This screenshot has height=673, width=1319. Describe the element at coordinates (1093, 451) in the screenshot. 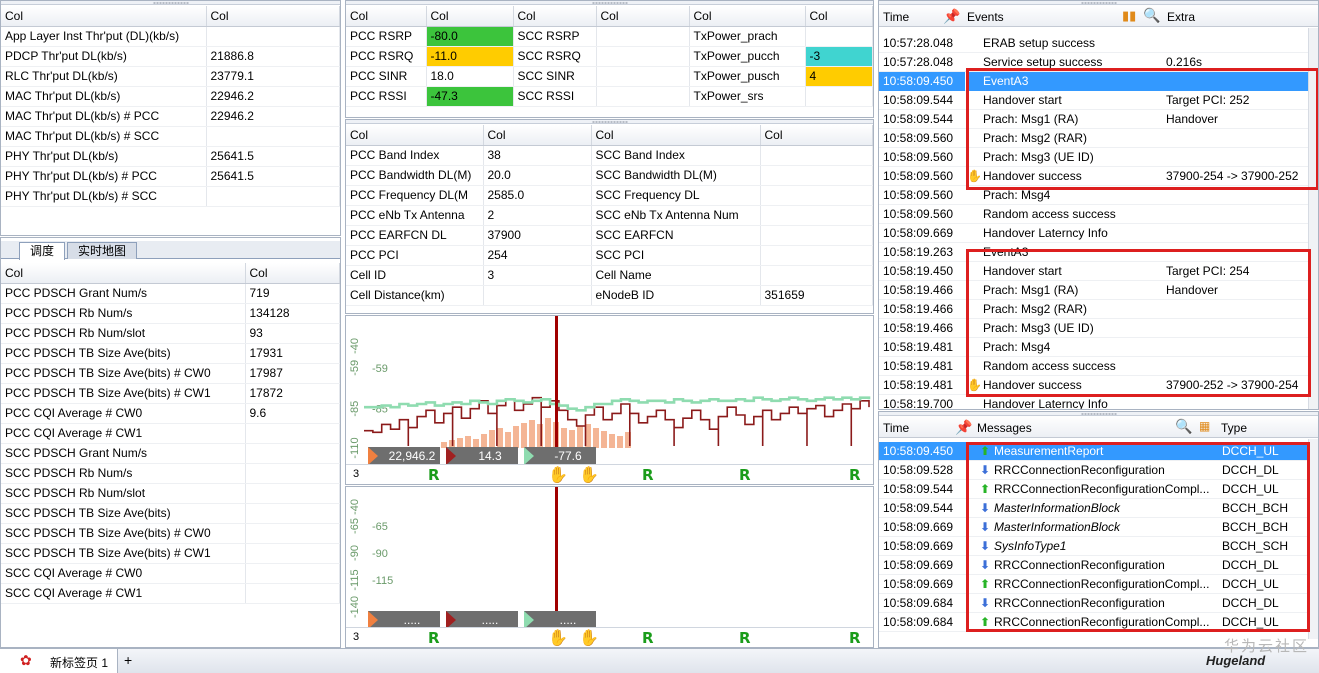

I see `message-row: 10:58:09.450 ⬆ MeasurementReport DCCH_UL` at that location.